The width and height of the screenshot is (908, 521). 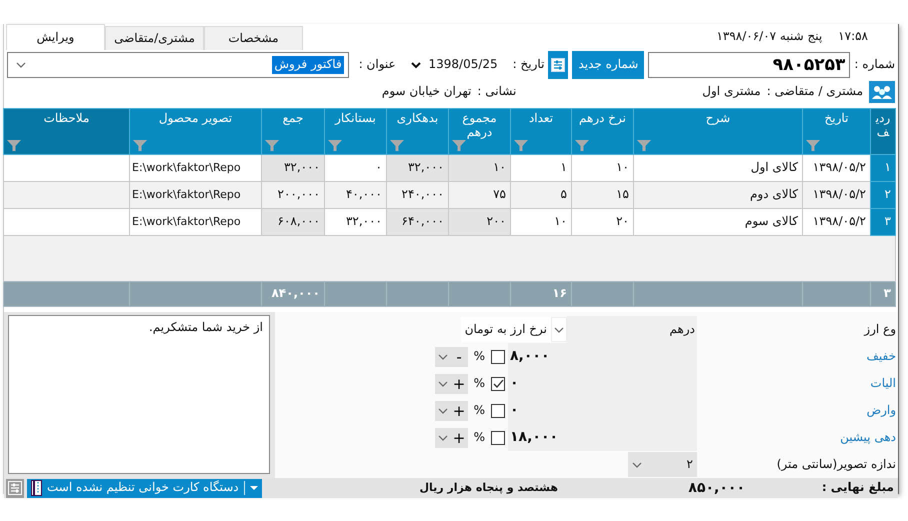 I want to click on adjustment-value: ۱۸,۰۰۰, so click(x=602, y=437).